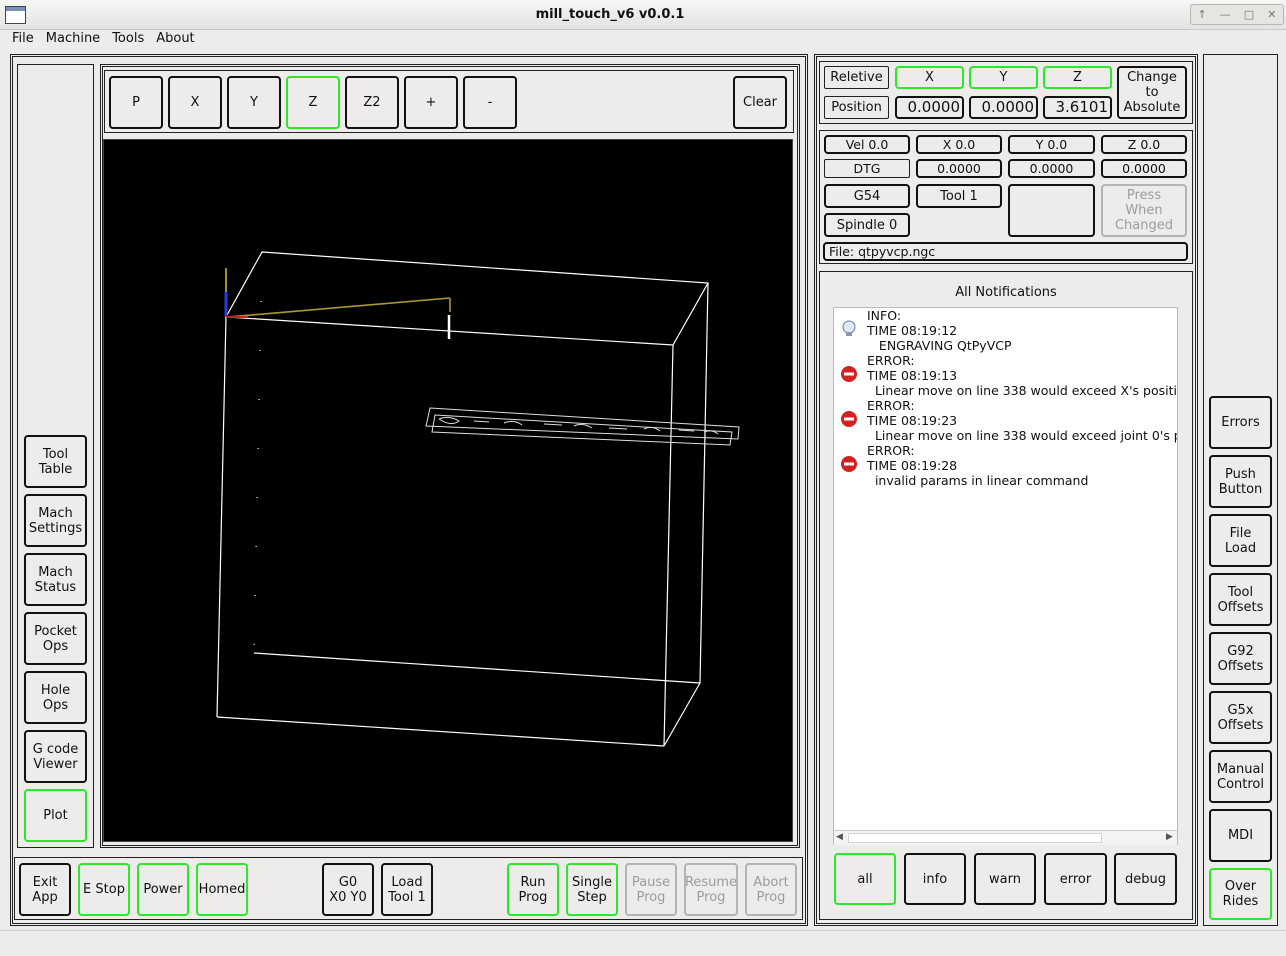 This screenshot has width=1286, height=956. I want to click on view-z2-button: Z2, so click(372, 102).